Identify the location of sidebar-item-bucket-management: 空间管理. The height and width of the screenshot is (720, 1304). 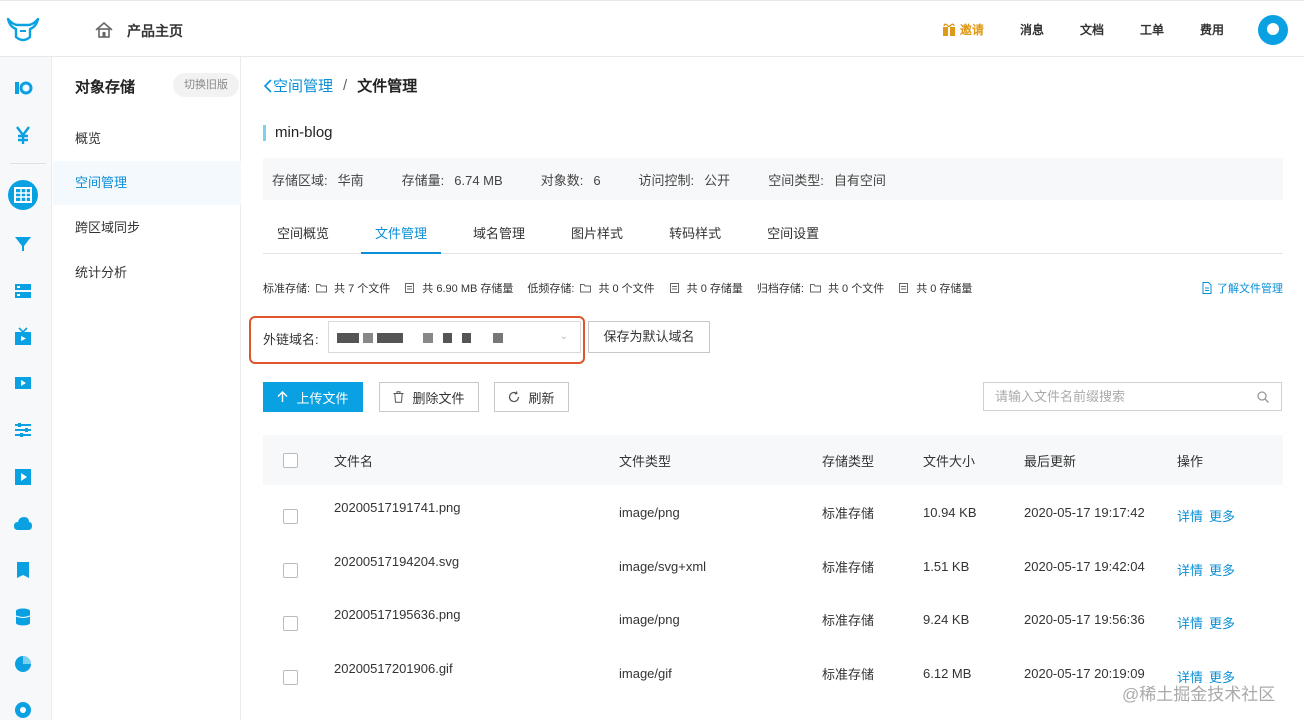
(147, 183).